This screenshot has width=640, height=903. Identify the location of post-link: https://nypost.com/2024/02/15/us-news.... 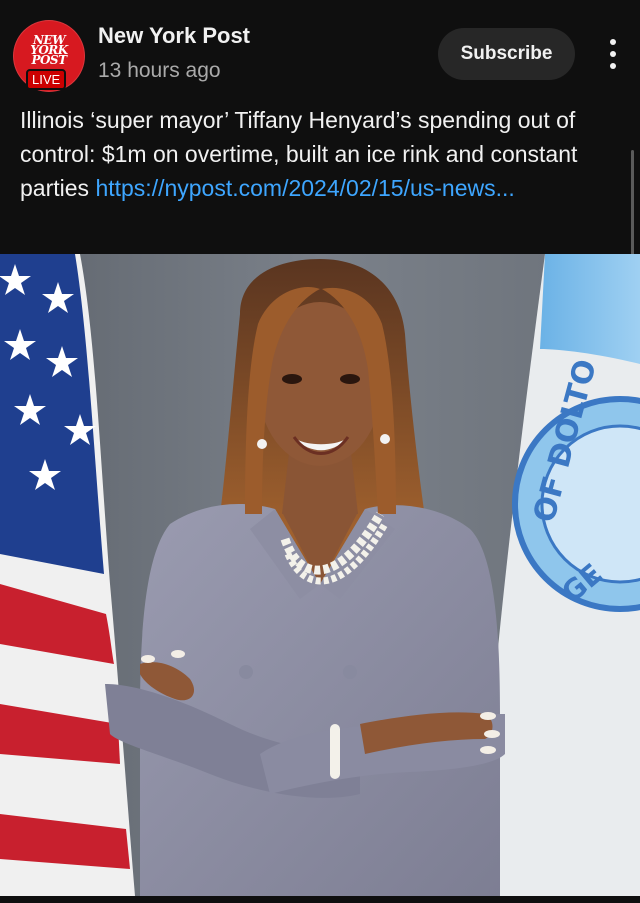
(304, 188).